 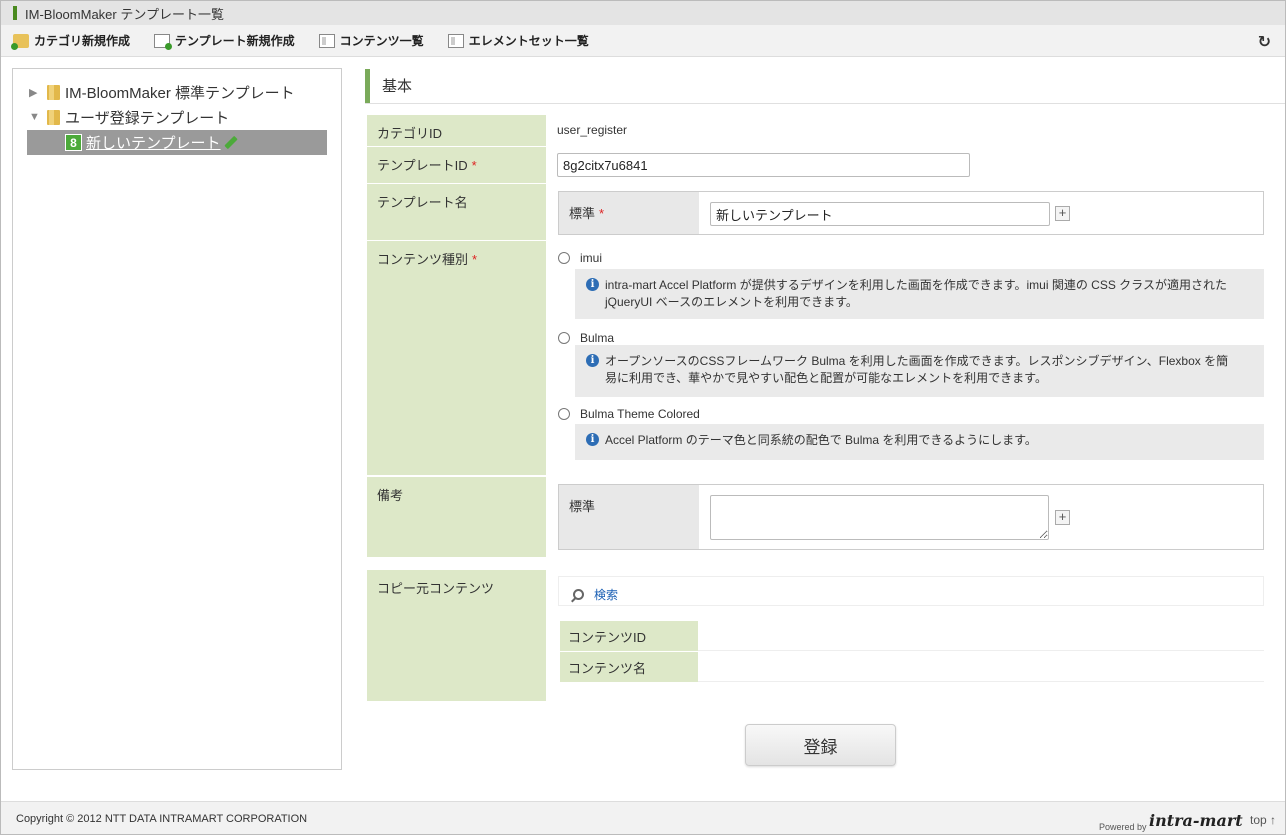 I want to click on pencil-icon, so click(x=230, y=142).